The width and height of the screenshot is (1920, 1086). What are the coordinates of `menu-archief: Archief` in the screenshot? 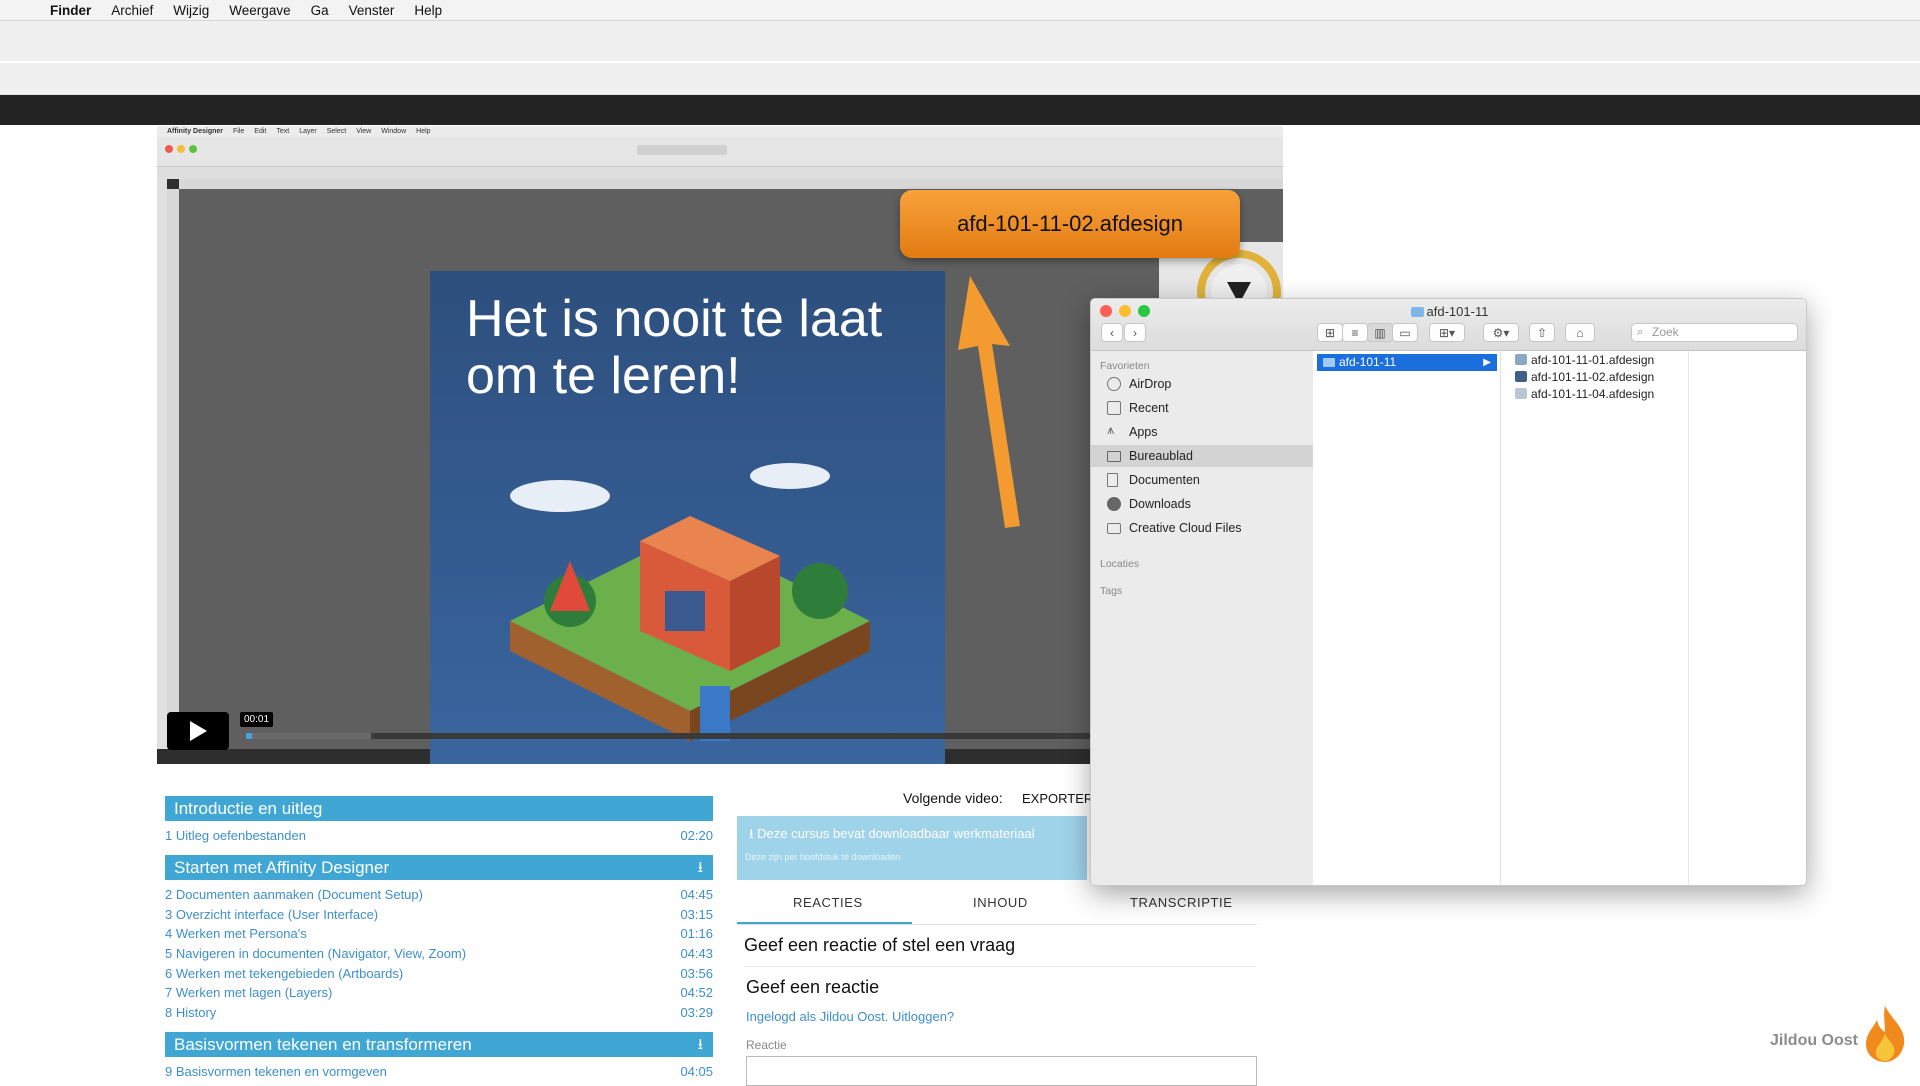 It's located at (132, 10).